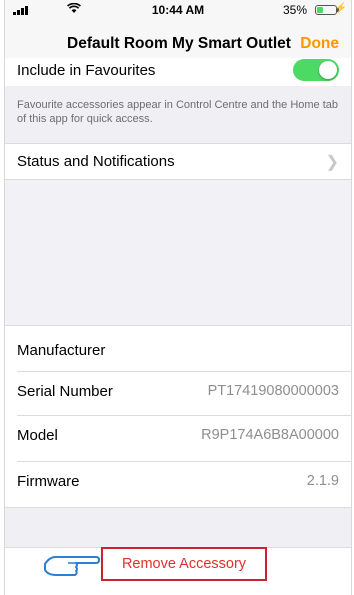 The height and width of the screenshot is (595, 354). Describe the element at coordinates (332, 162) in the screenshot. I see `chevron-right-icon: ❯` at that location.